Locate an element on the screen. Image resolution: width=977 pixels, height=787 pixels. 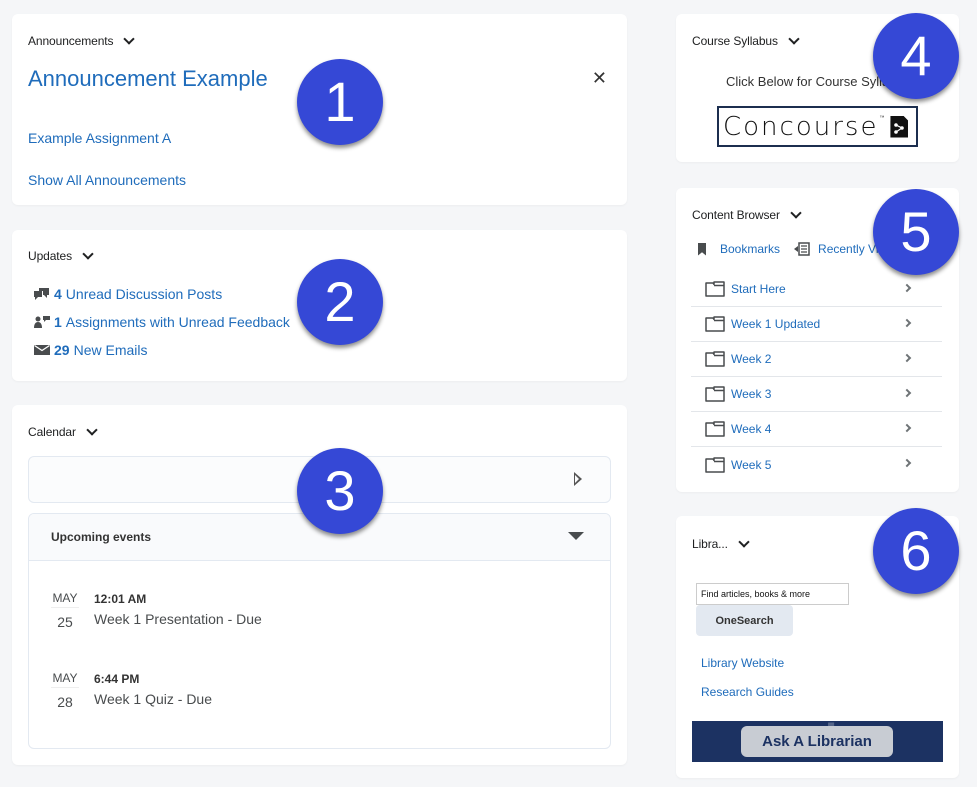
ask-a-librarian-banner: ask Ask A Librarian is located at coordinates (817, 741).